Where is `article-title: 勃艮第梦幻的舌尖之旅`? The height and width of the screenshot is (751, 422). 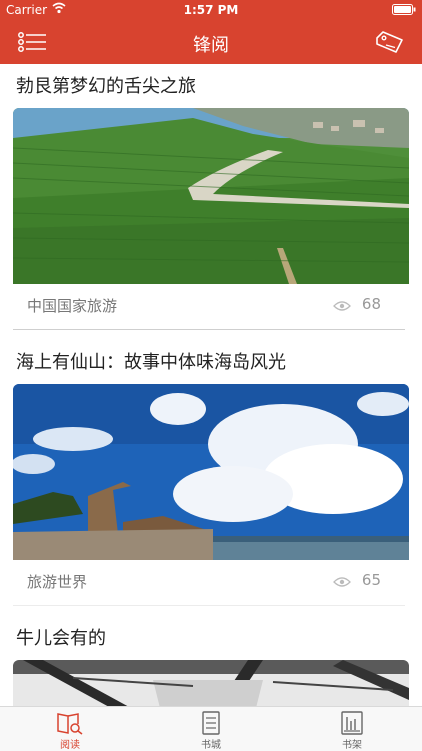
article-title: 勃艮第梦幻的舌尖之旅 is located at coordinates (106, 85).